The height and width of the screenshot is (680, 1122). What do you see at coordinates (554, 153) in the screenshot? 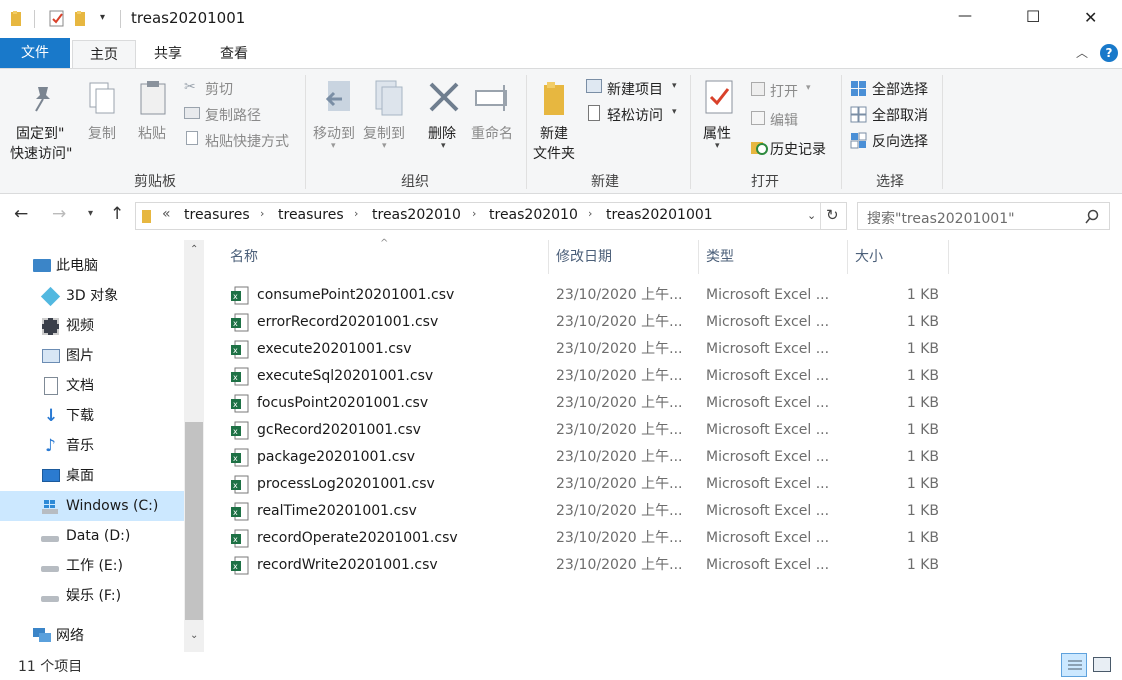
I see `new-folder-label-2: 文件夹` at bounding box center [554, 153].